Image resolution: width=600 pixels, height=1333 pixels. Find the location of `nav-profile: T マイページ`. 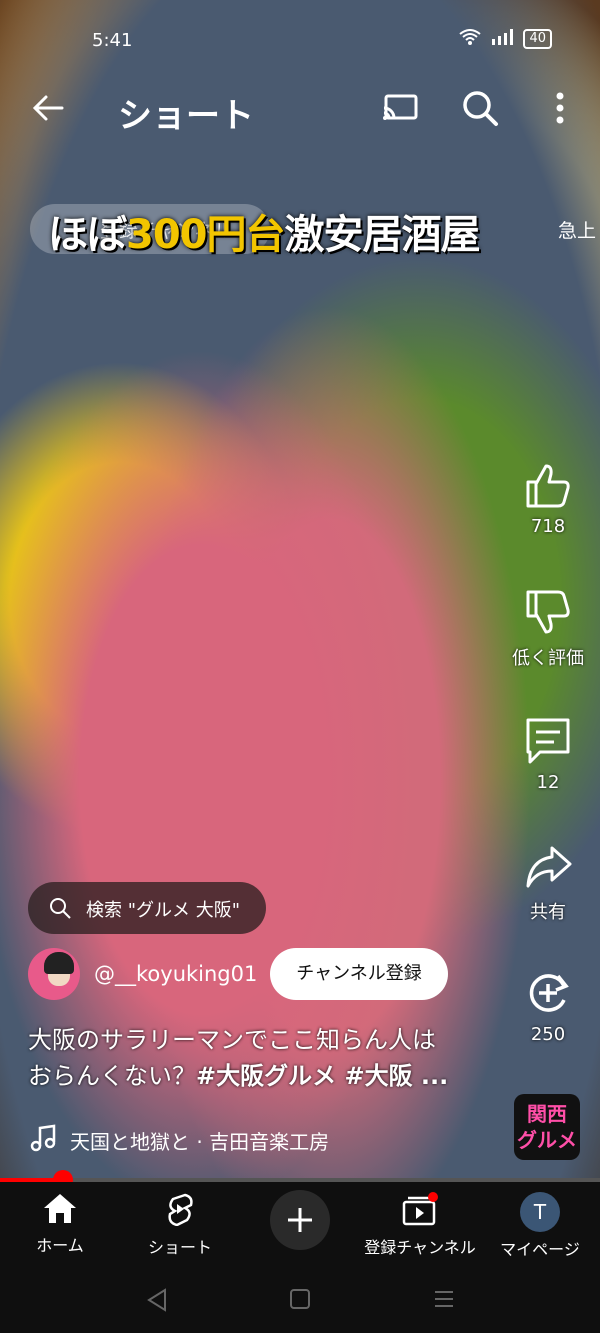

nav-profile: T マイページ is located at coordinates (540, 1226).